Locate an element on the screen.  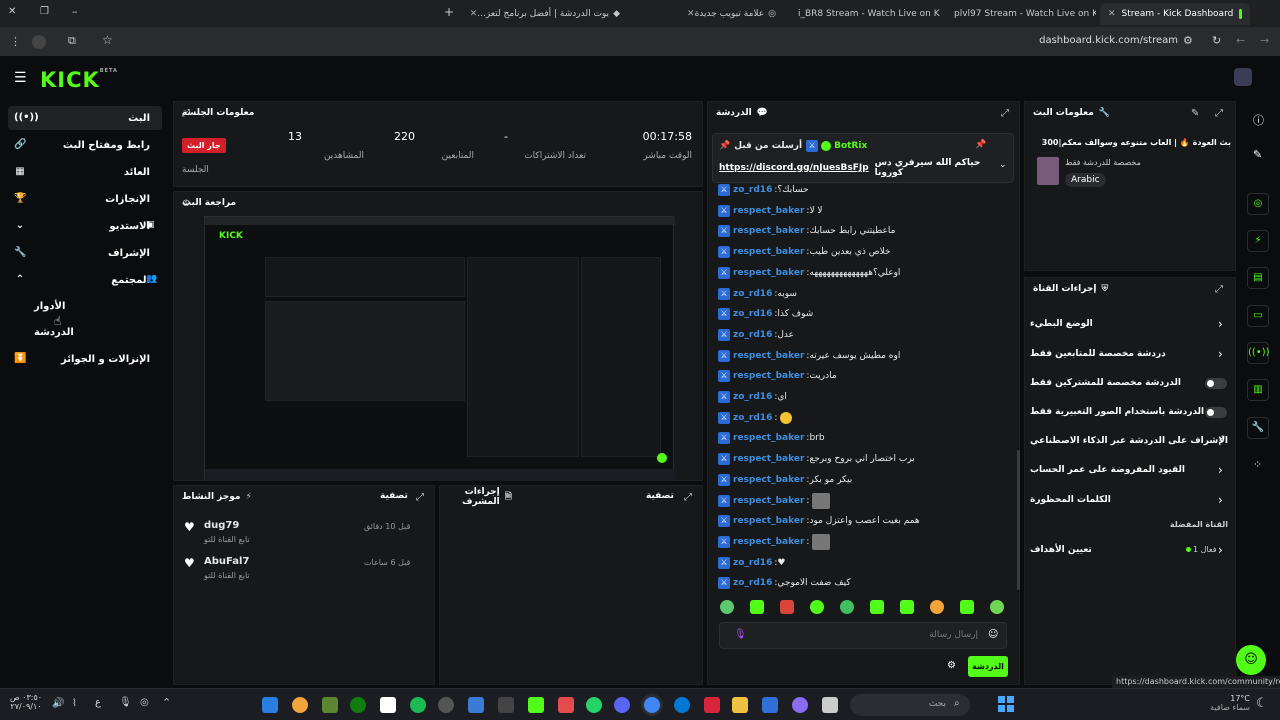
vpn-icon is located at coordinates (476, 705).